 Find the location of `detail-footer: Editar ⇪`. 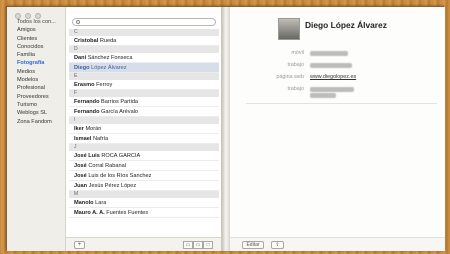

detail-footer: Editar ⇪ is located at coordinates (337, 244).